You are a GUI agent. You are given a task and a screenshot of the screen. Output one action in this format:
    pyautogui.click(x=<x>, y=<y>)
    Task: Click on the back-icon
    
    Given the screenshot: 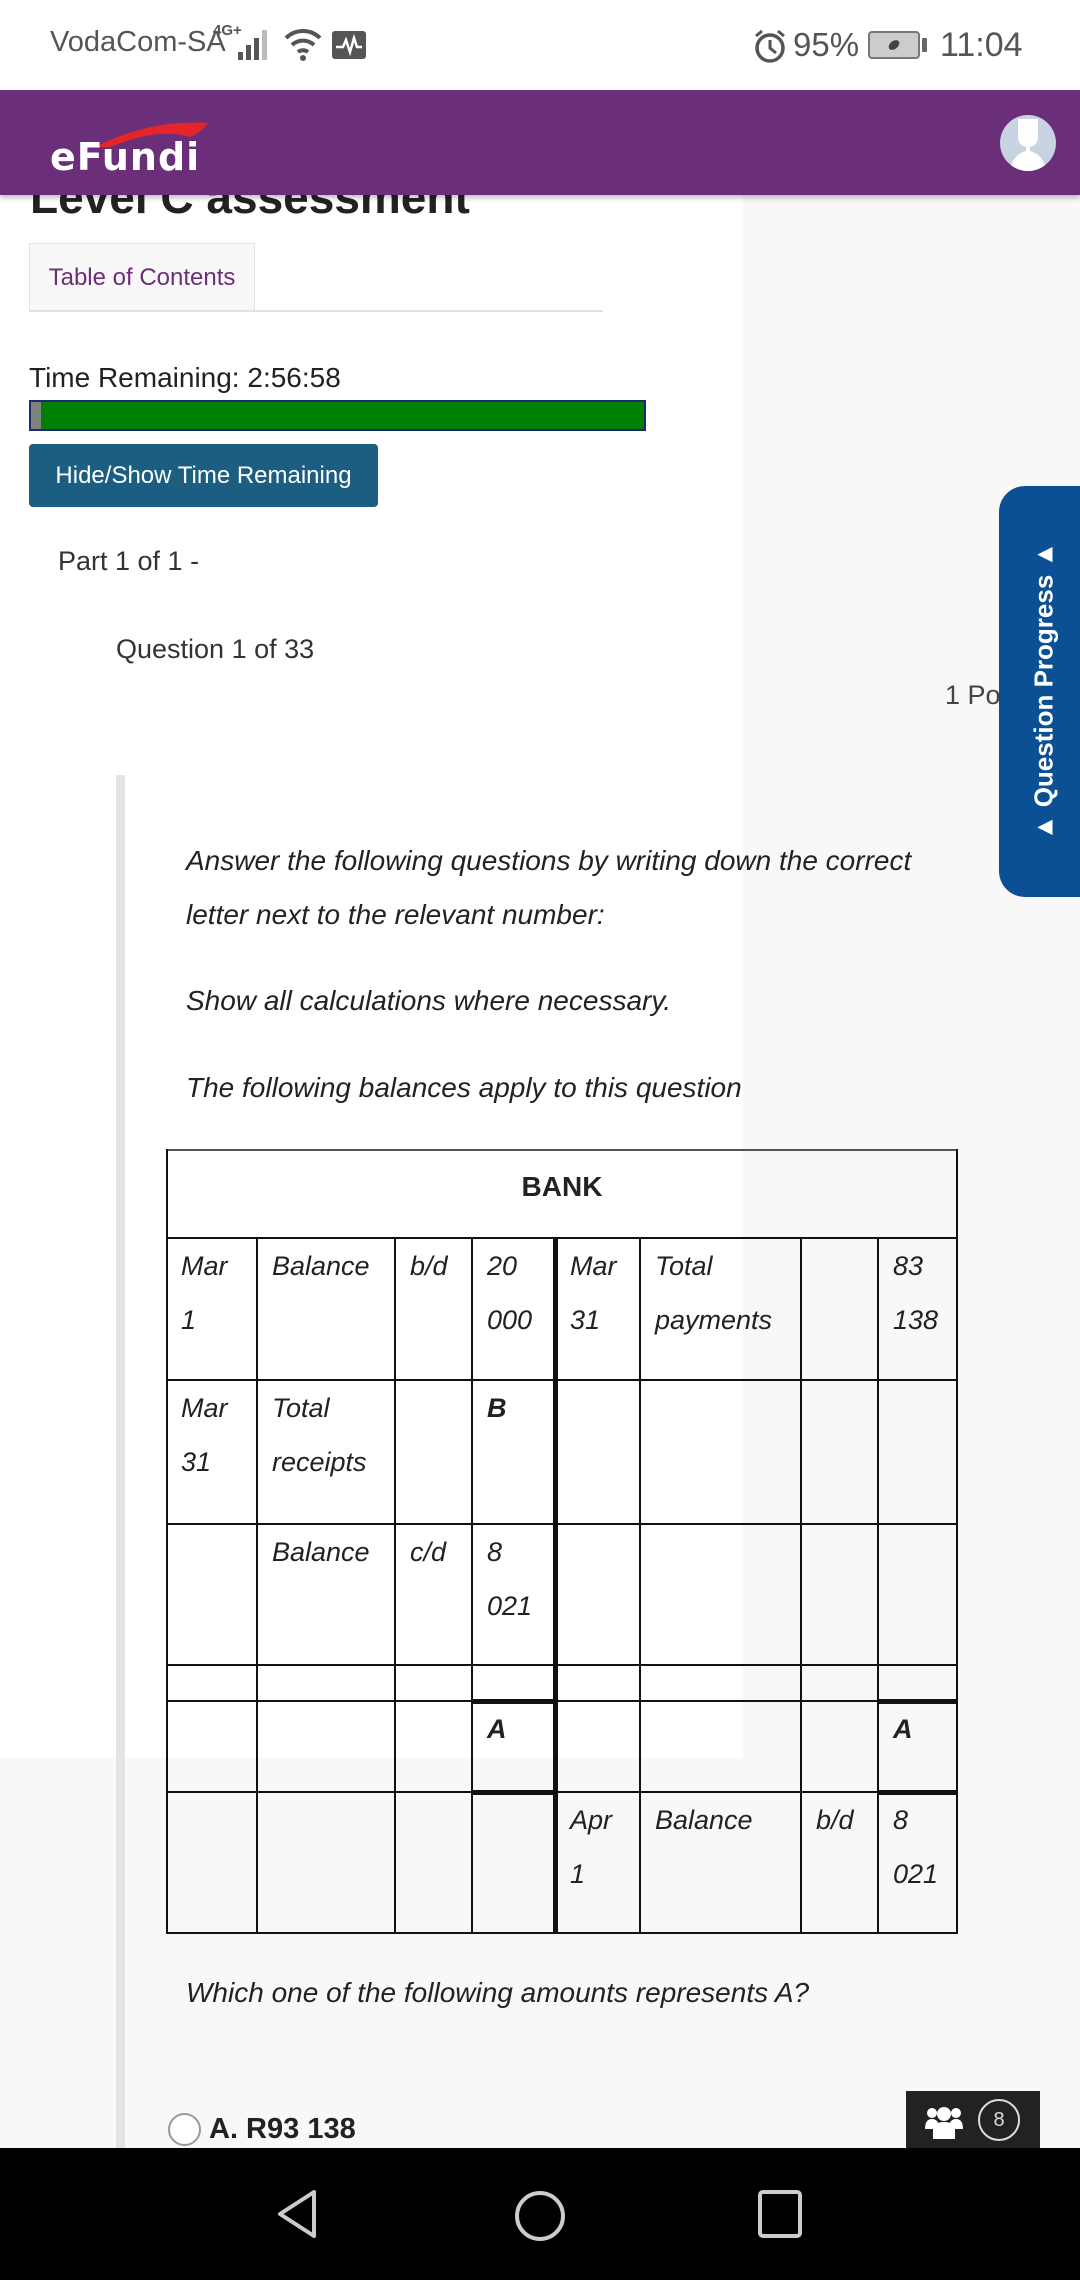 What is the action you would take?
    pyautogui.click(x=298, y=2214)
    